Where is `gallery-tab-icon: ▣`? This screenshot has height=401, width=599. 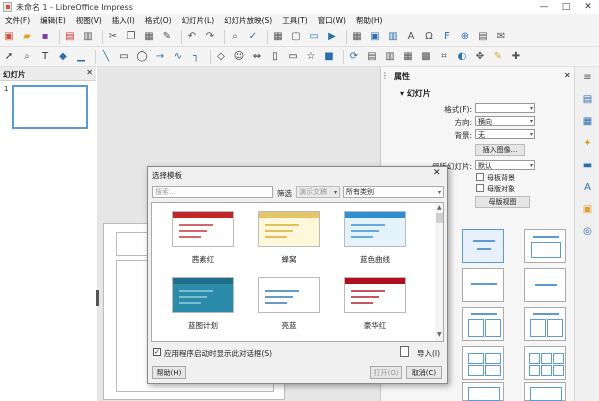 gallery-tab-icon: ▣ is located at coordinates (587, 209).